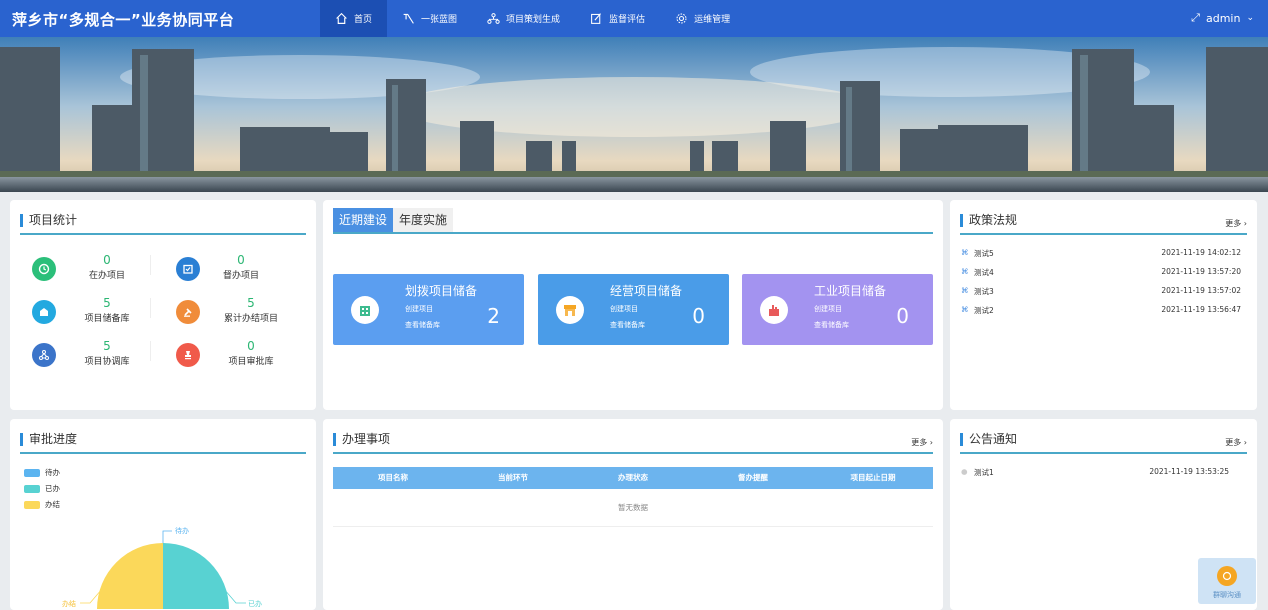  Describe the element at coordinates (69, 604) in the screenshot. I see `pie-label-finished: 办结` at that location.